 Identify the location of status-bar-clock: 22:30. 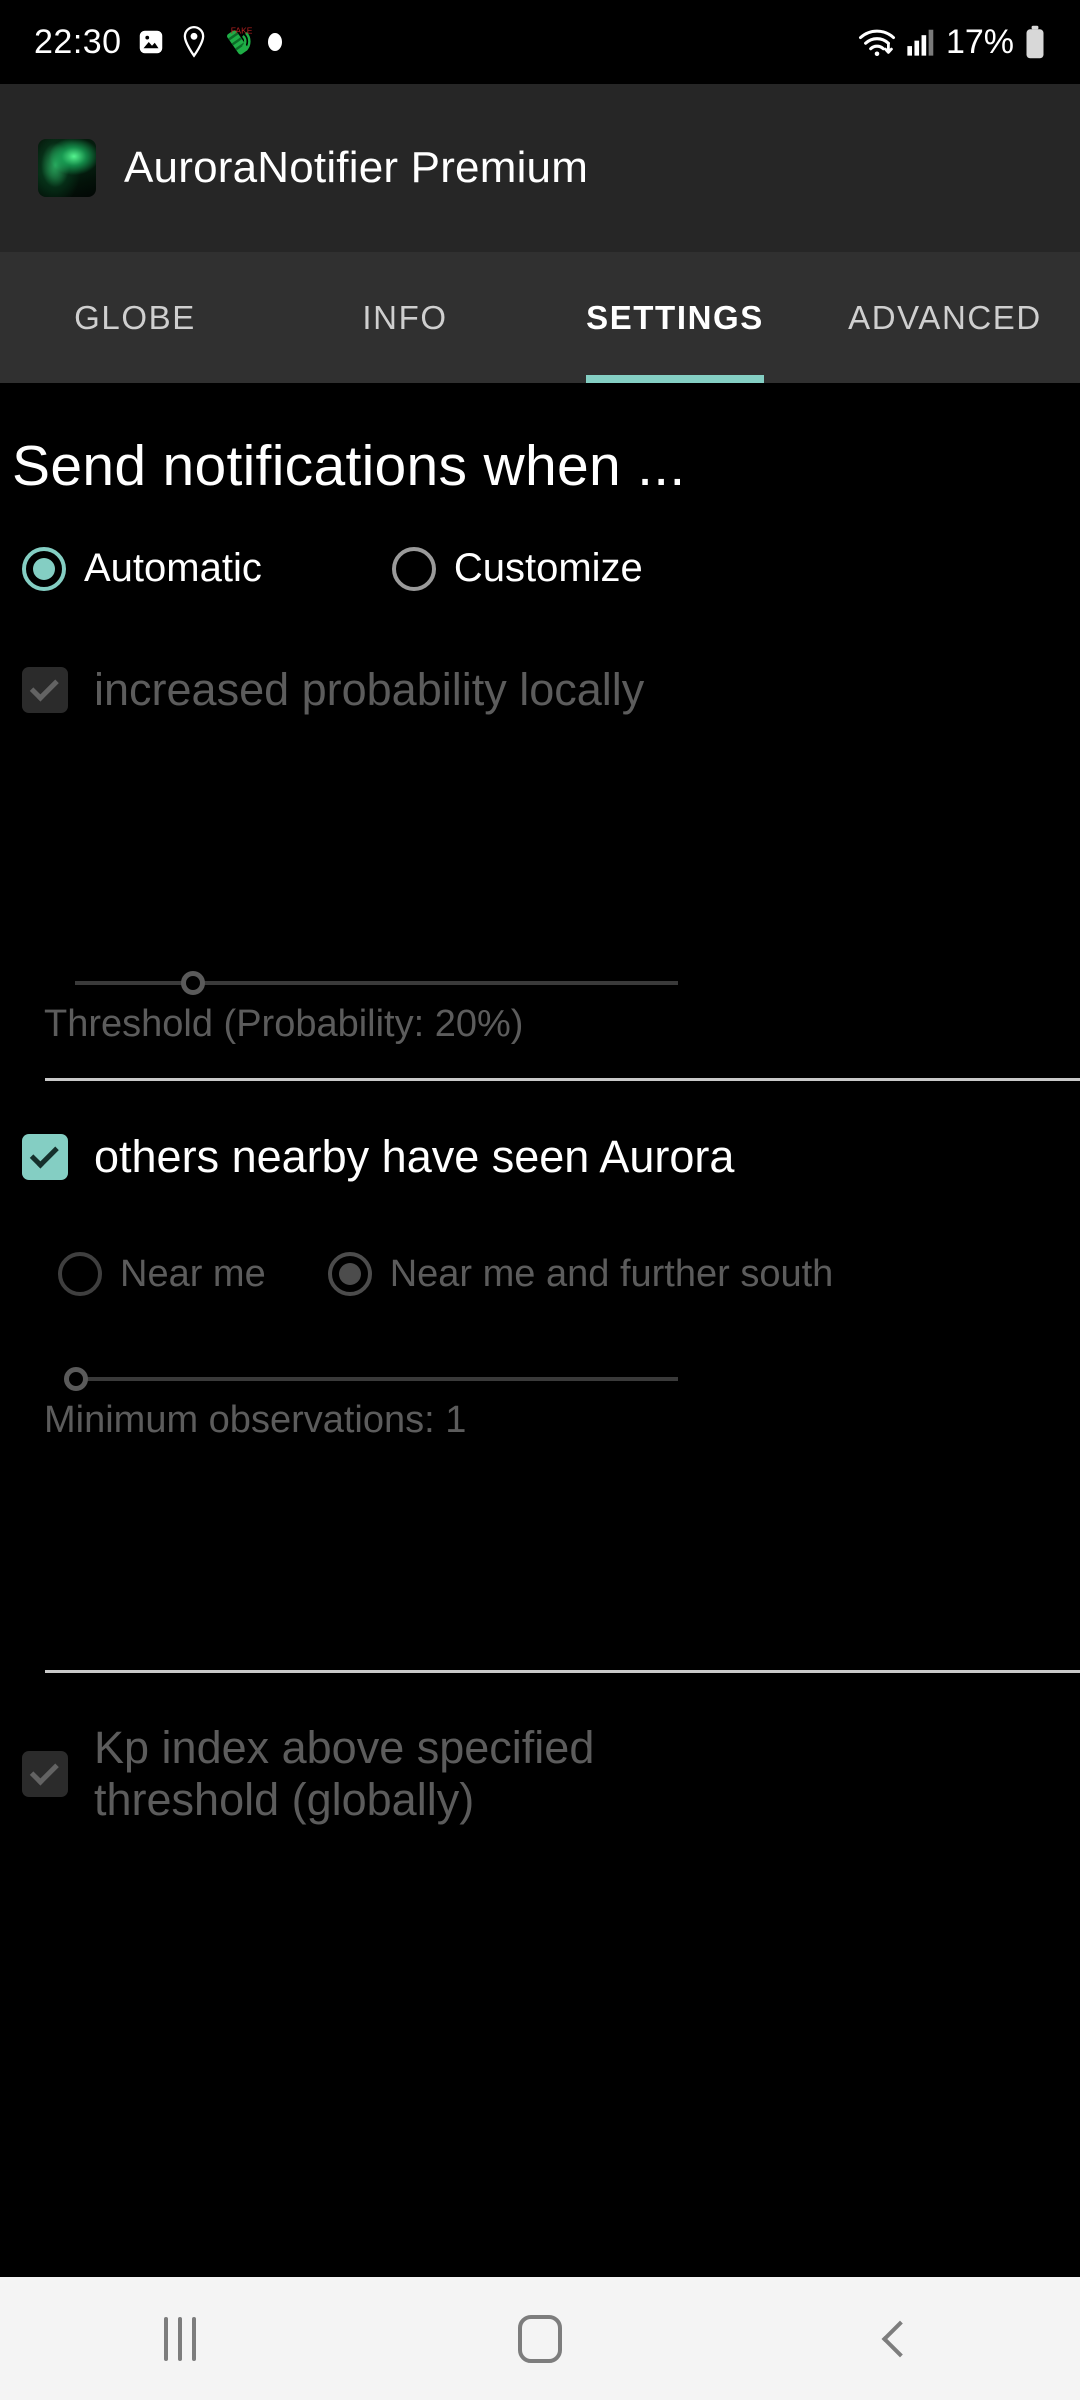
(78, 41).